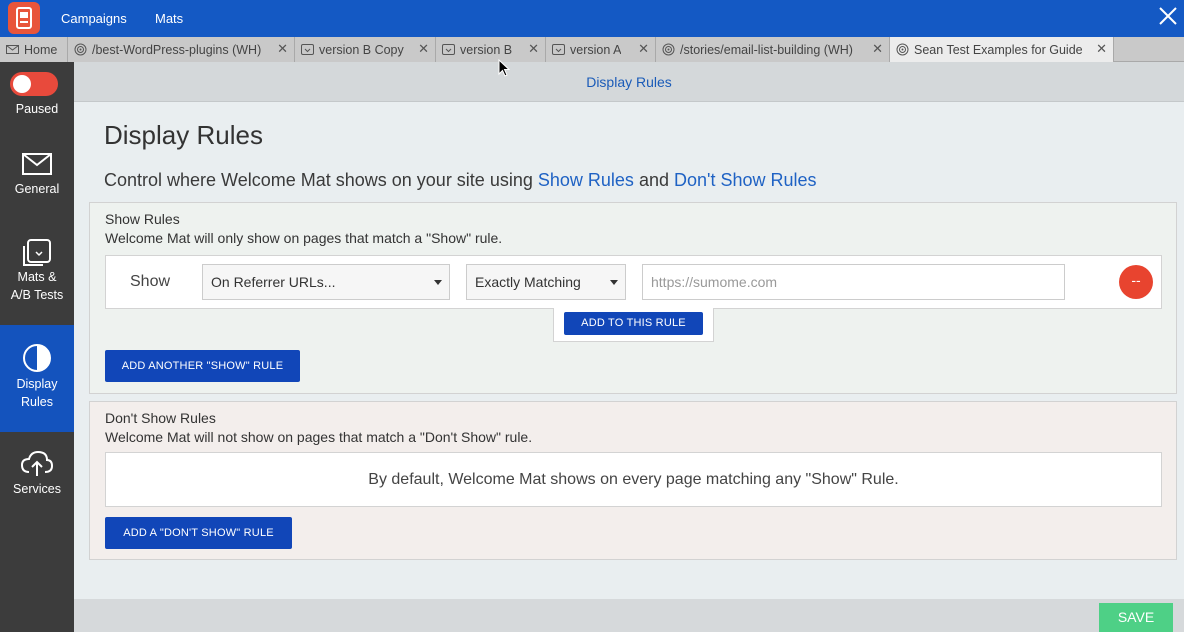  What do you see at coordinates (37, 295) in the screenshot?
I see `sidebar-item-label-2: A/B Tests` at bounding box center [37, 295].